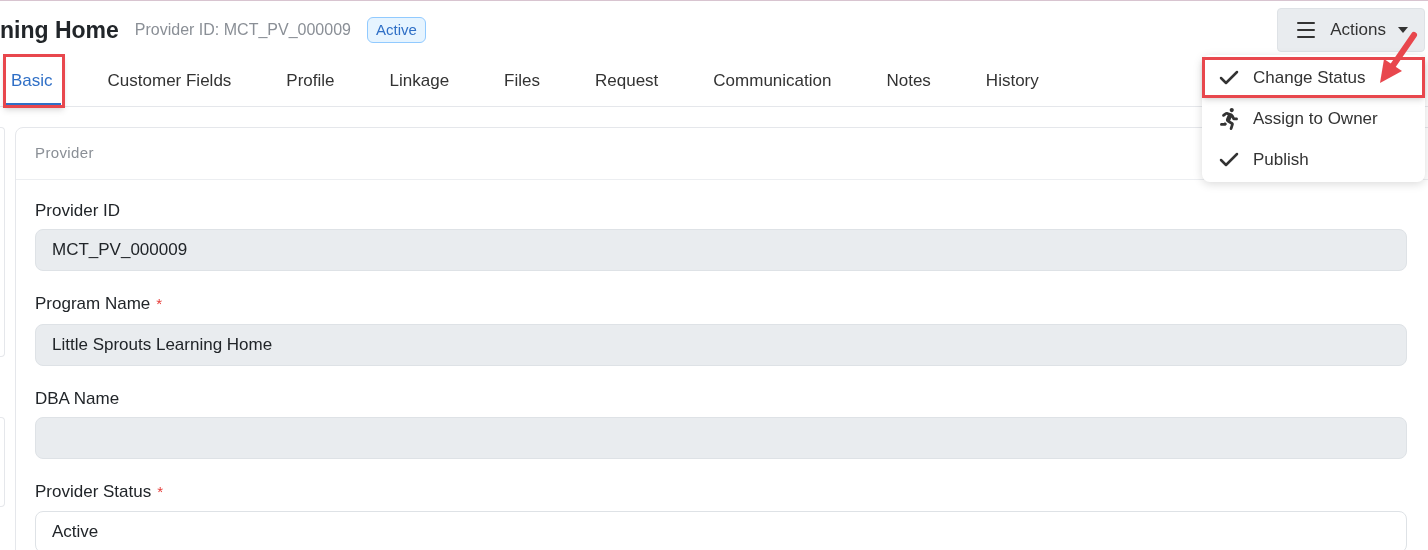 Image resolution: width=1428 pixels, height=550 pixels. What do you see at coordinates (169, 84) in the screenshot?
I see `tab: Customer Fields` at bounding box center [169, 84].